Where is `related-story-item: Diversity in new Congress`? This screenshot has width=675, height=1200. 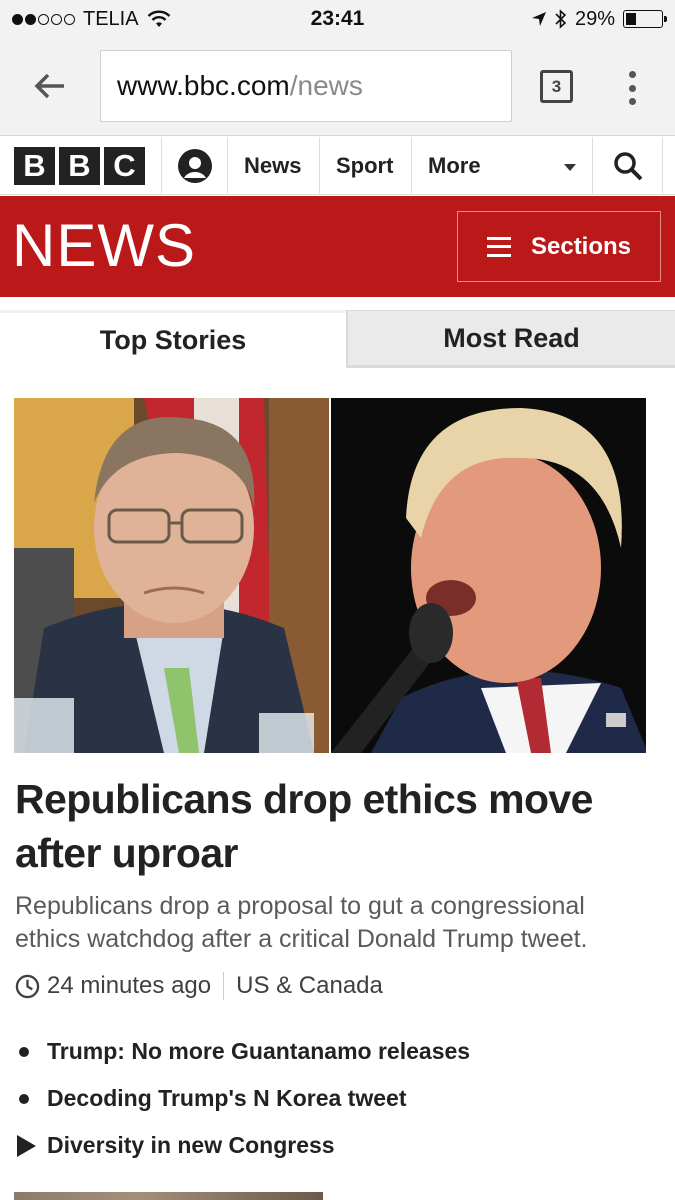
related-story-item: Diversity in new Congress is located at coordinates (335, 1145).